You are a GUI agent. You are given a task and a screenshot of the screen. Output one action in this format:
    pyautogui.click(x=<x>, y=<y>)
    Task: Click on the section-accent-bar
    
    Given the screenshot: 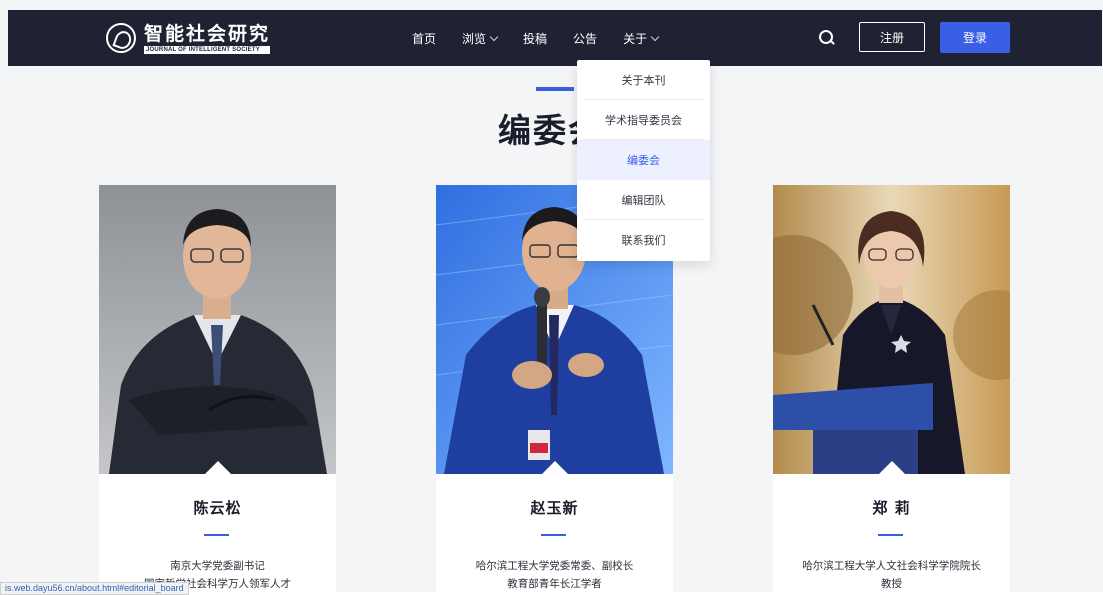 What is the action you would take?
    pyautogui.click(x=555, y=89)
    